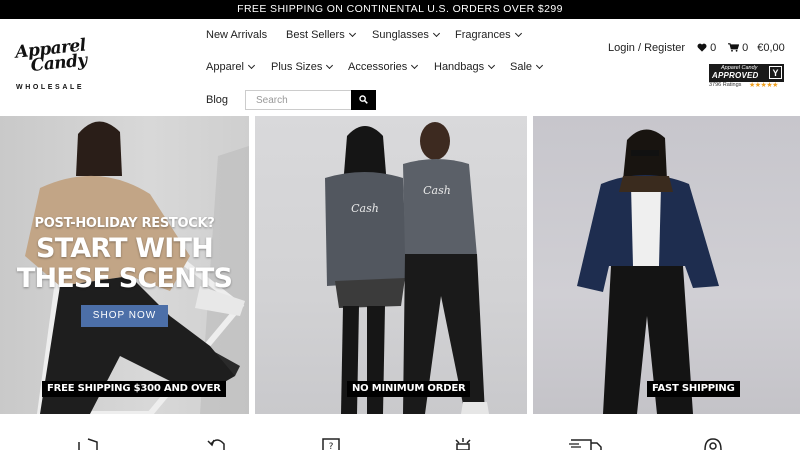 This screenshot has width=800, height=450. What do you see at coordinates (134, 389) in the screenshot?
I see `caption-free-shipping: FREE SHIPPING $300 AND OVER` at bounding box center [134, 389].